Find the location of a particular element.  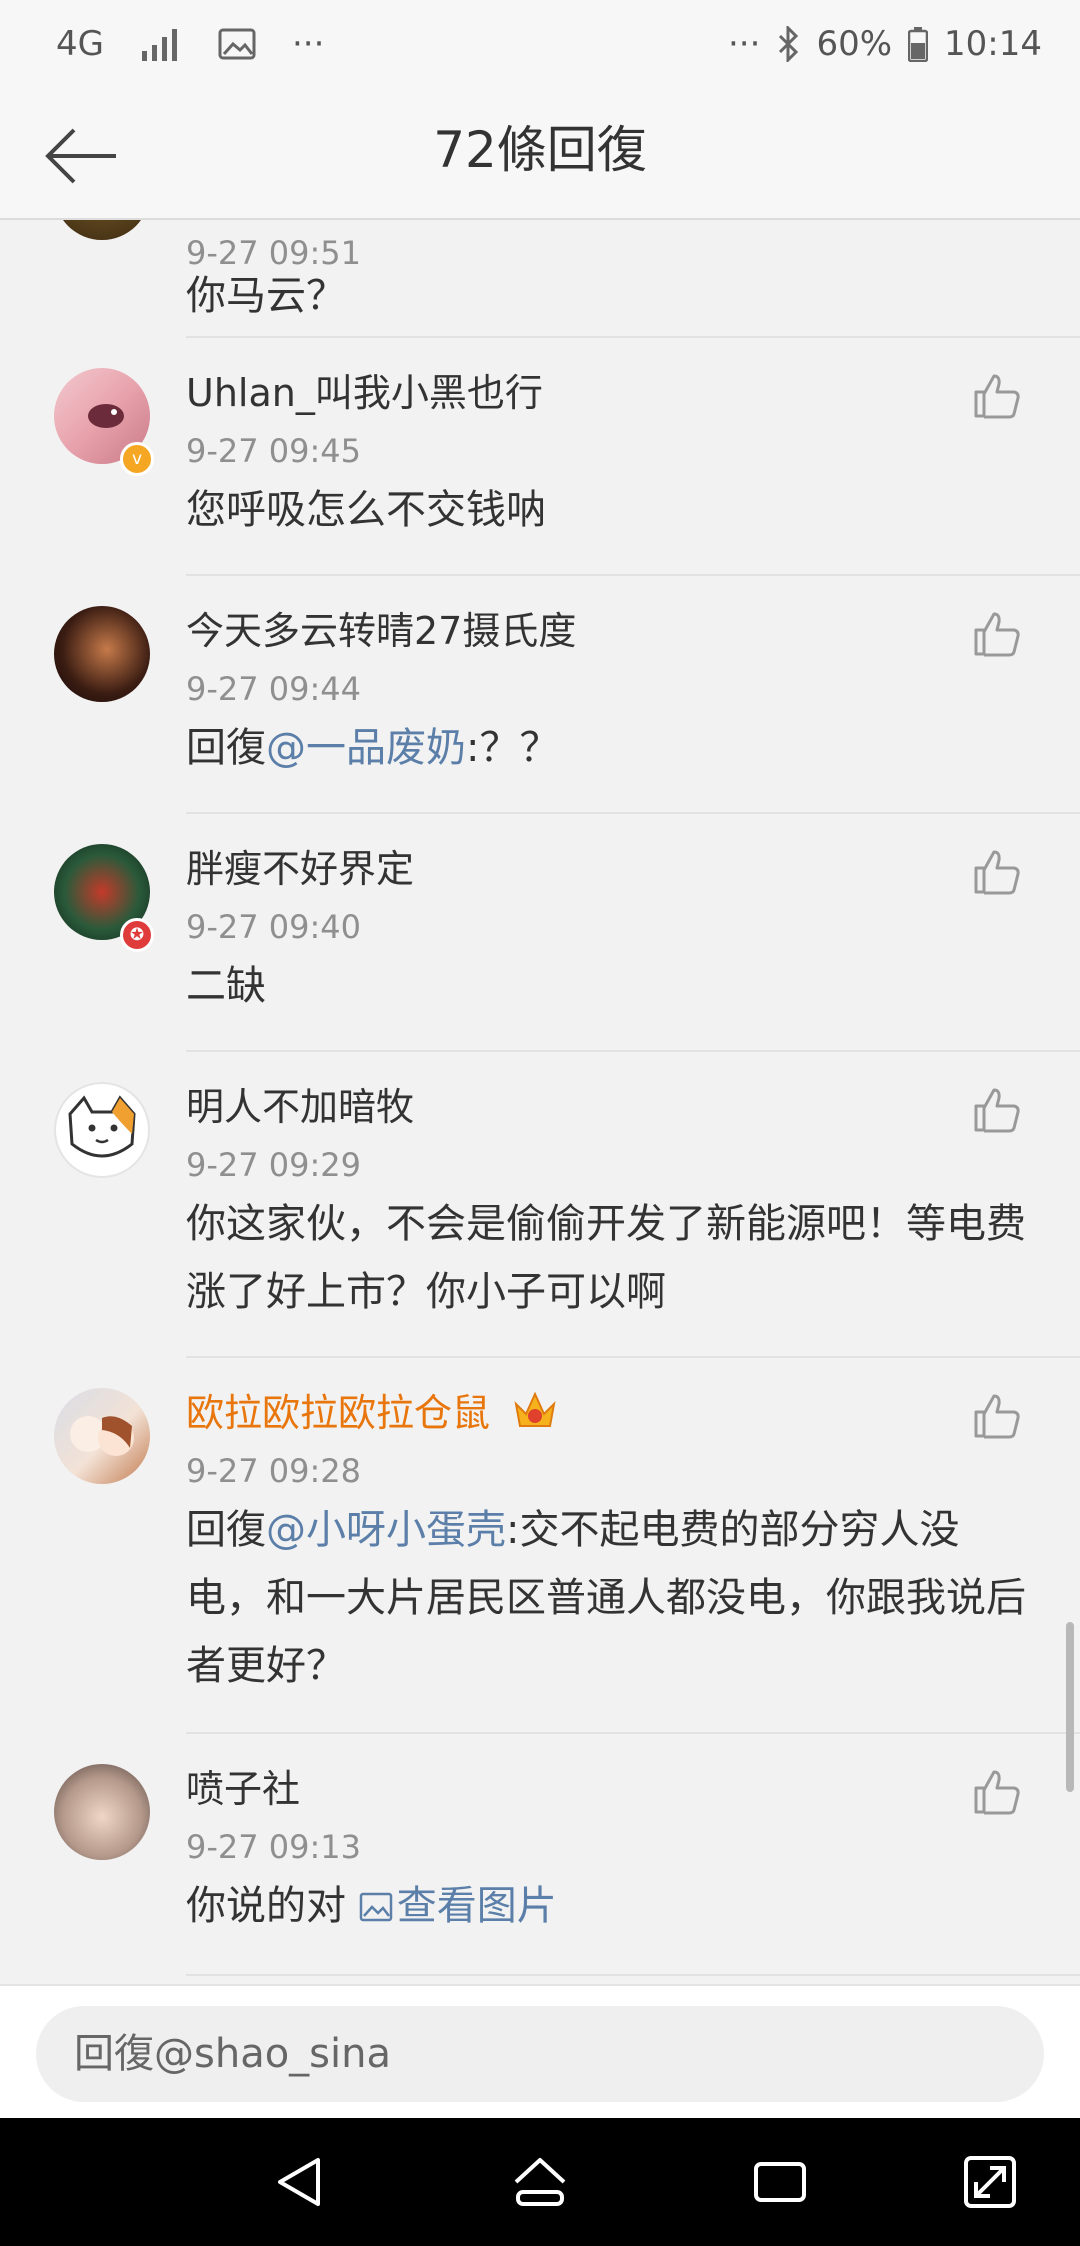

view-image-link: 查看图片 is located at coordinates (458, 1906).